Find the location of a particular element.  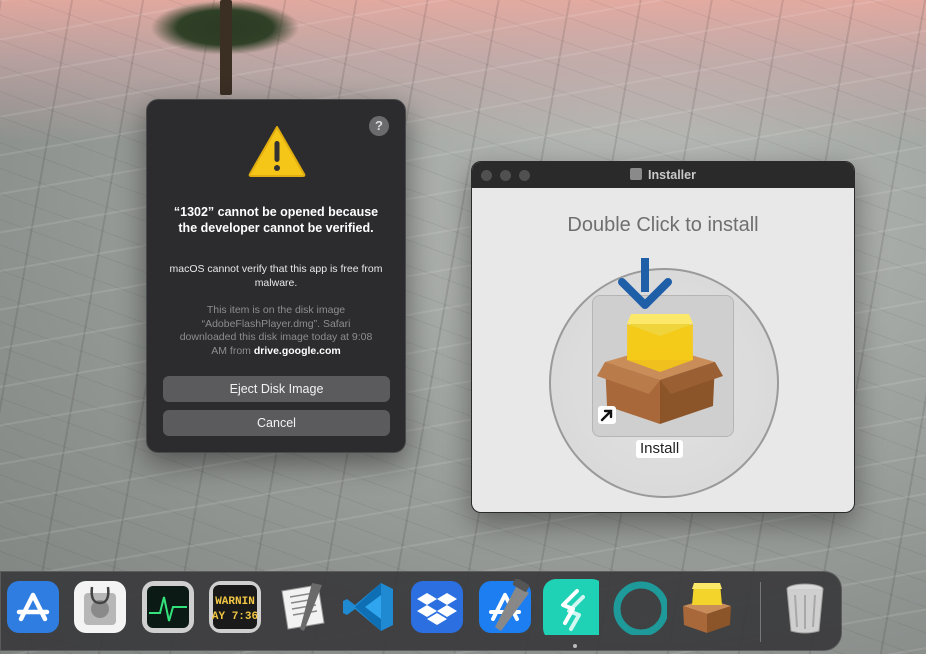

console-icon-line2: AY 7:36 is located at coordinates (235, 617).